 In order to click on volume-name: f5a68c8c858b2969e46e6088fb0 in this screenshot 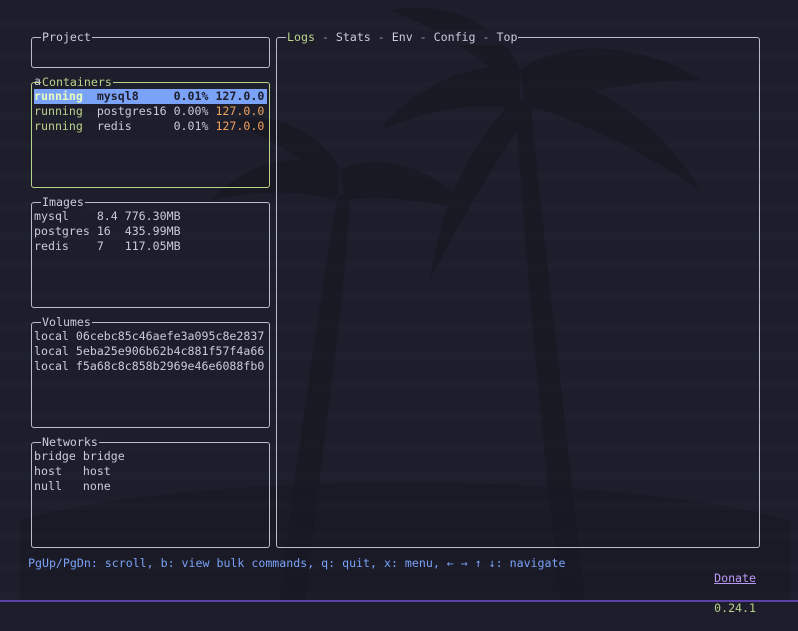, I will do `click(170, 366)`.